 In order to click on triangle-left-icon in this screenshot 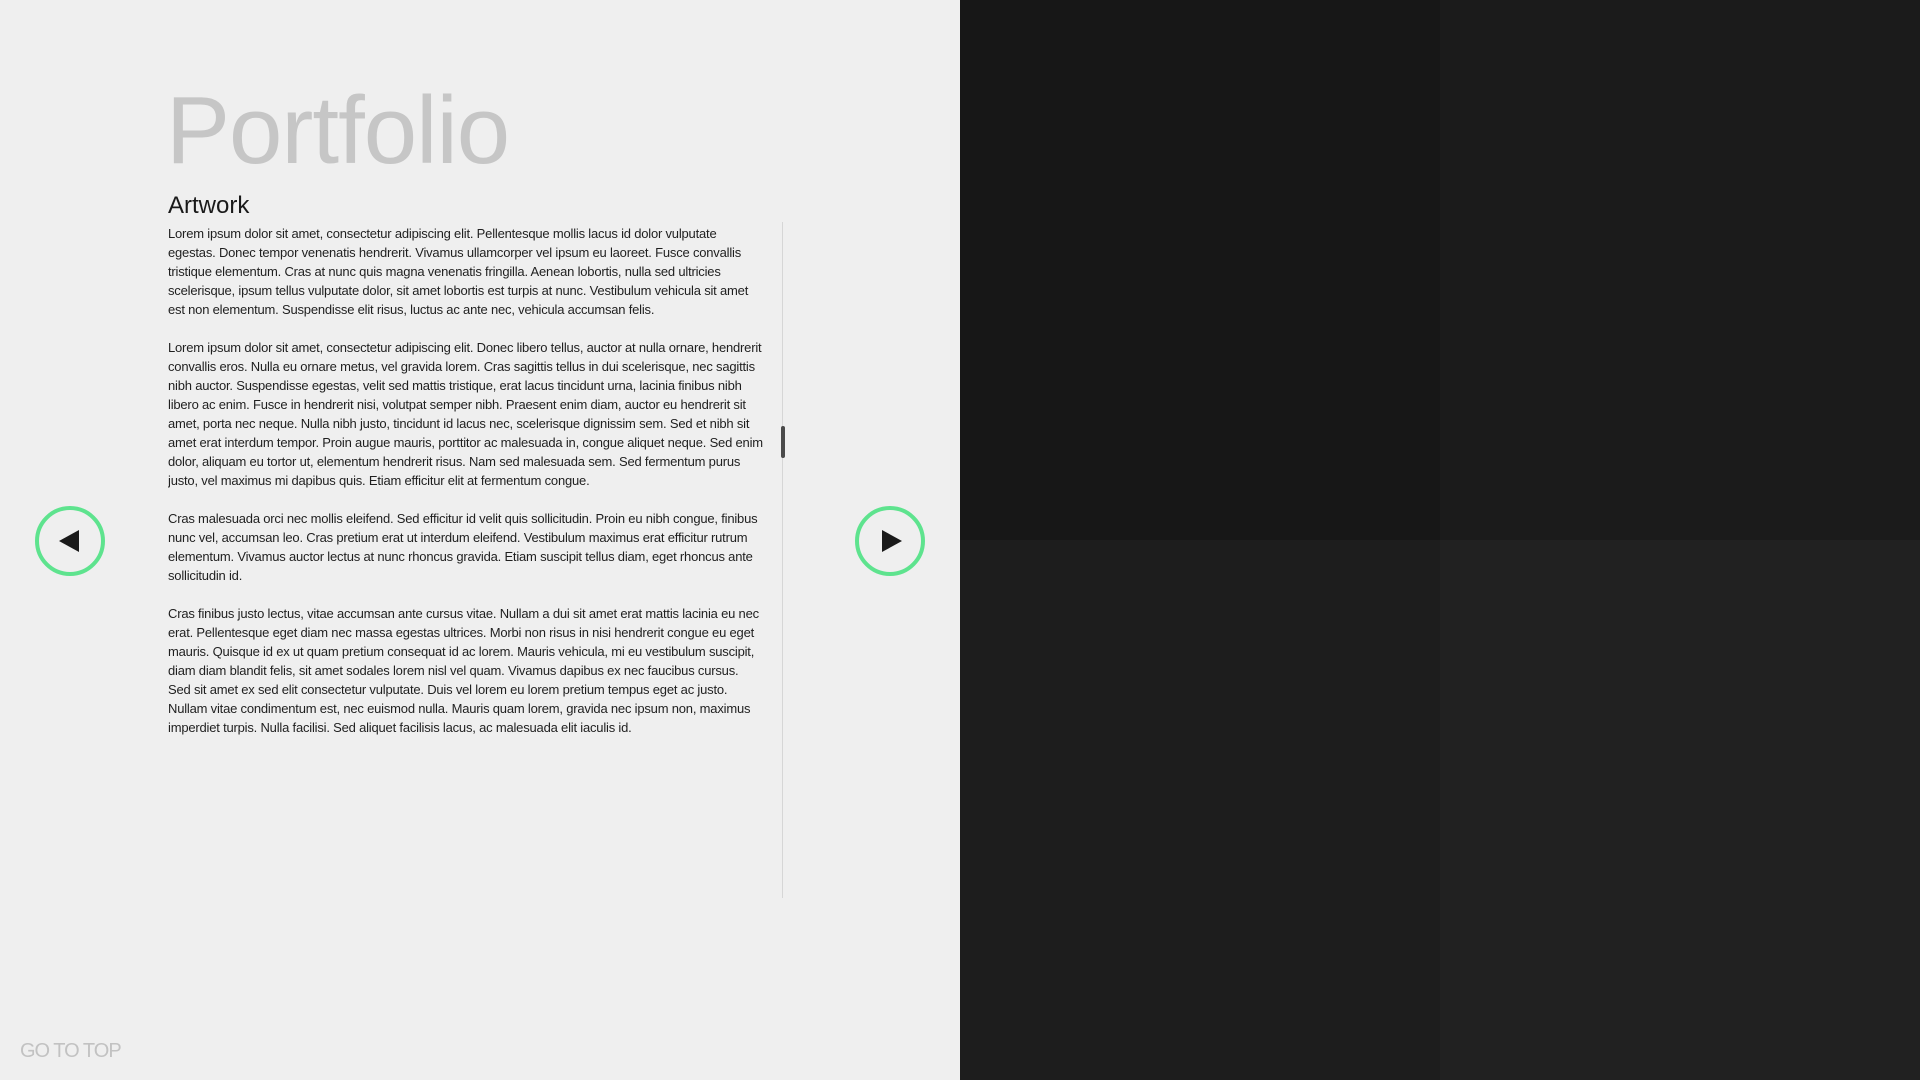, I will do `click(69, 541)`.